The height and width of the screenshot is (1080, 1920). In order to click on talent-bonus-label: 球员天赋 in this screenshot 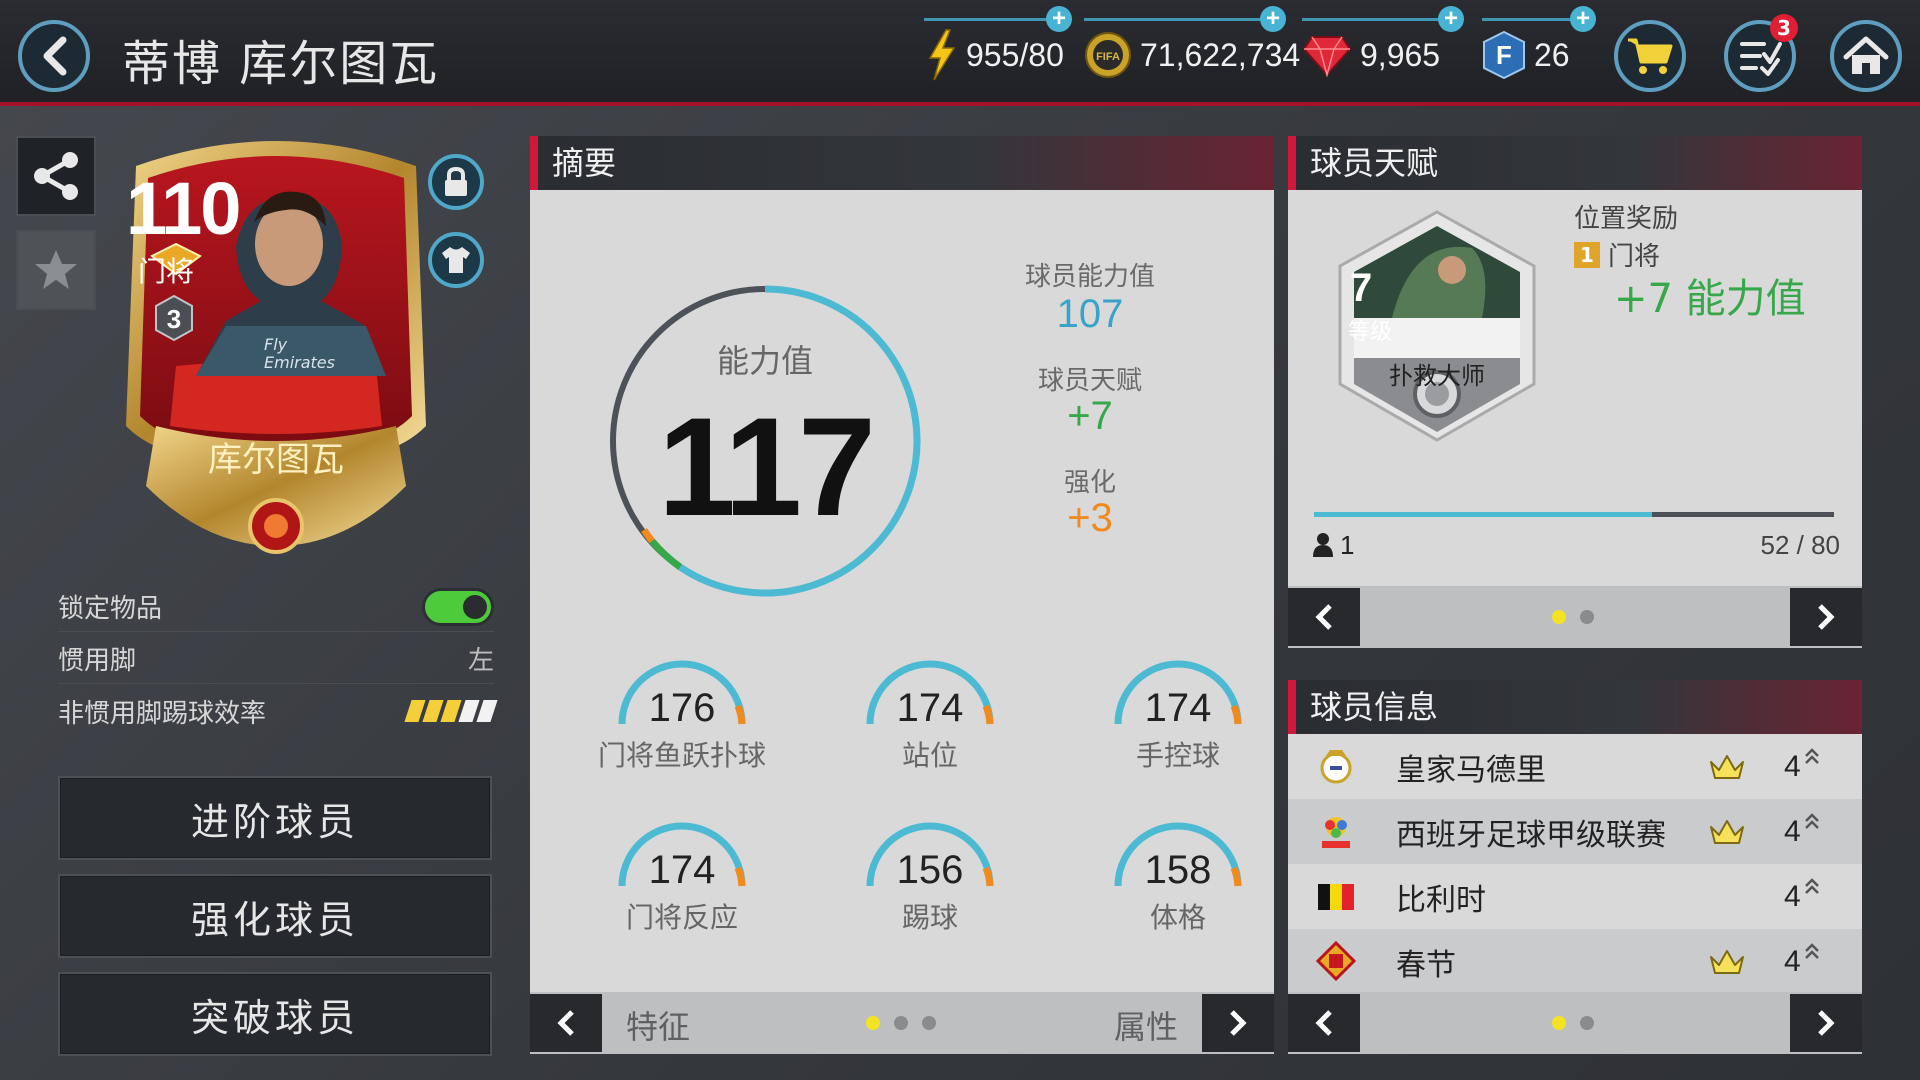, I will do `click(1089, 381)`.